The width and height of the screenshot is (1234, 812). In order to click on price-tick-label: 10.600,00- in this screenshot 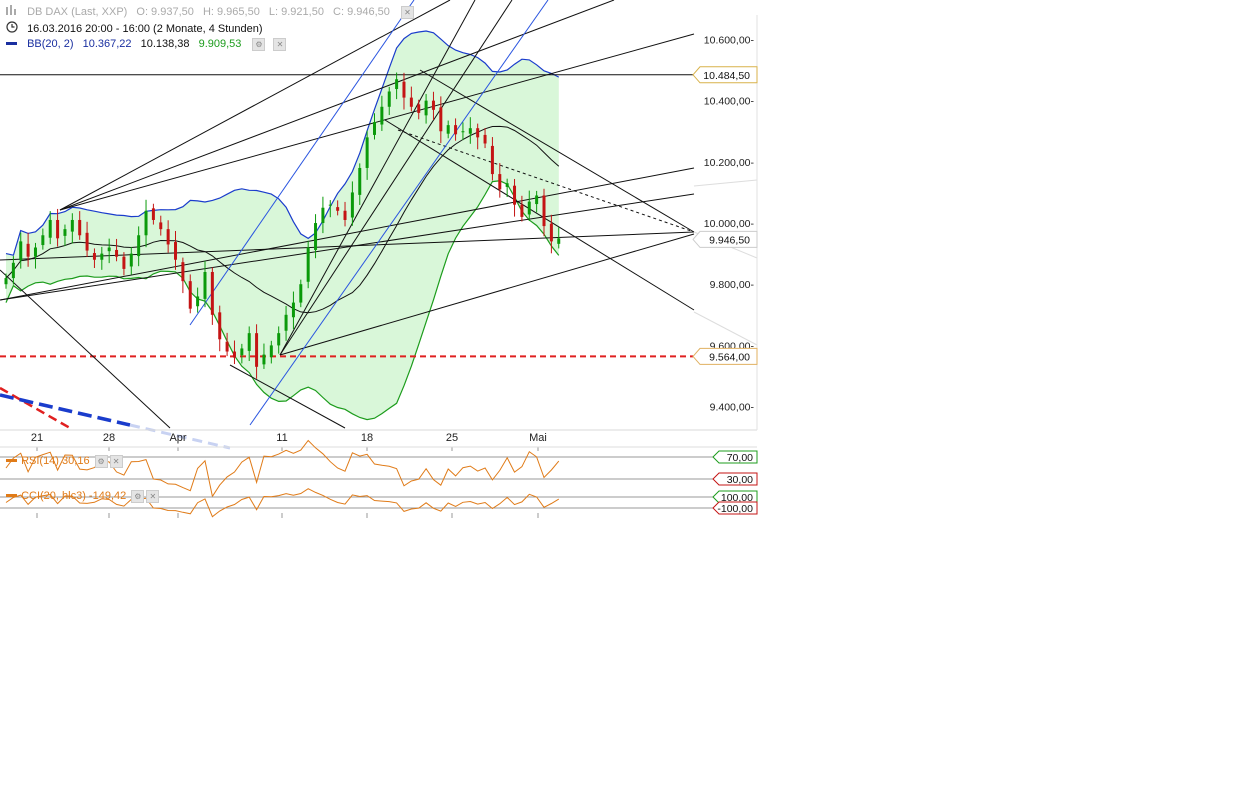, I will do `click(729, 40)`.